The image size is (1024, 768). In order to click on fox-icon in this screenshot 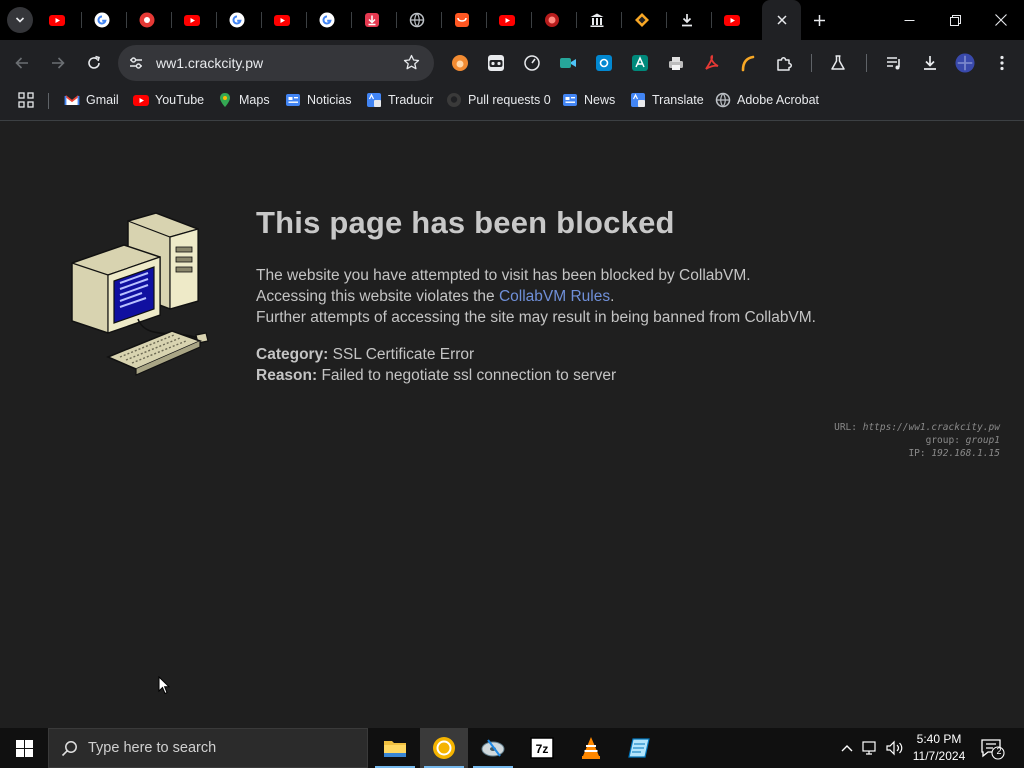, I will do `click(460, 63)`.